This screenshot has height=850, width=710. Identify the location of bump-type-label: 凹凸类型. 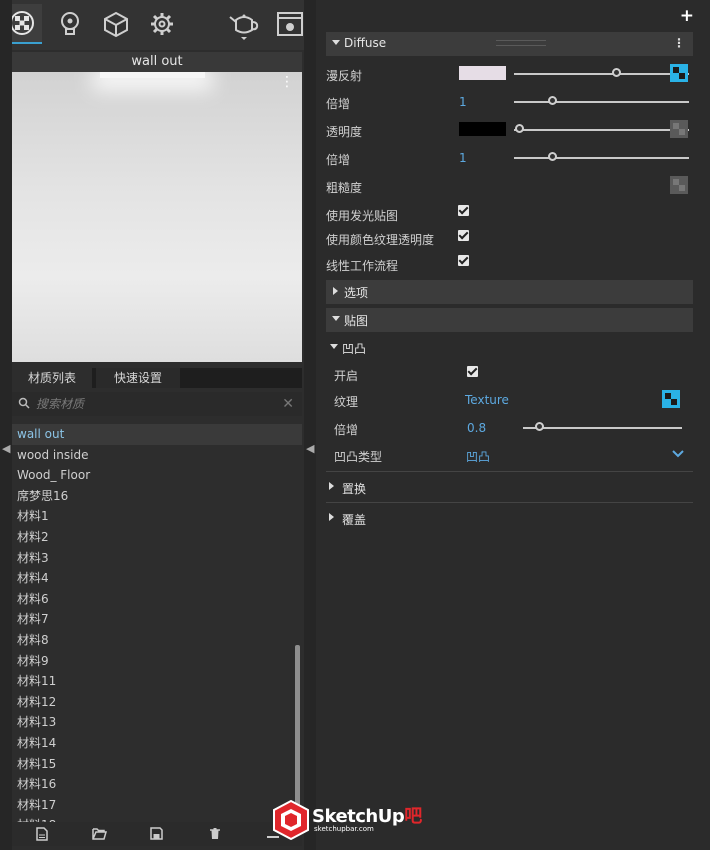
(358, 457).